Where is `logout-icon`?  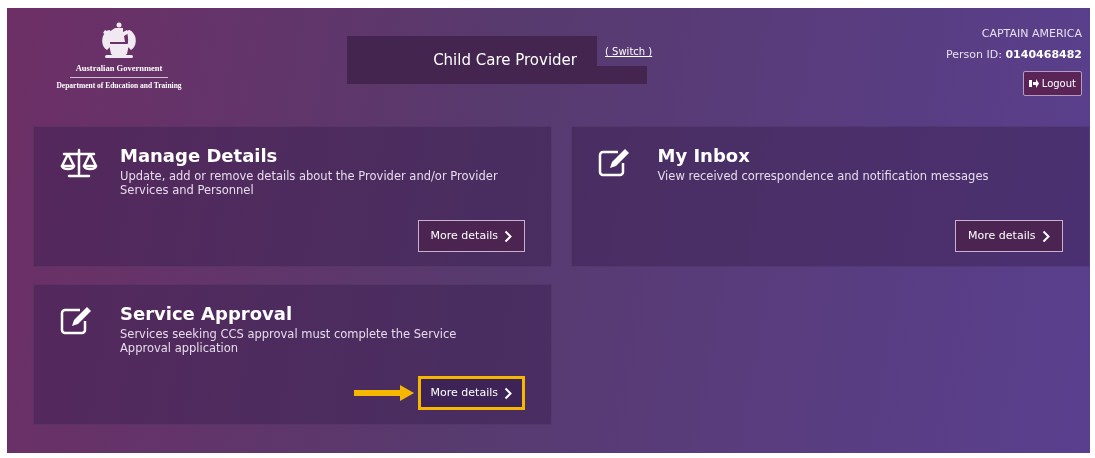 logout-icon is located at coordinates (1033, 83).